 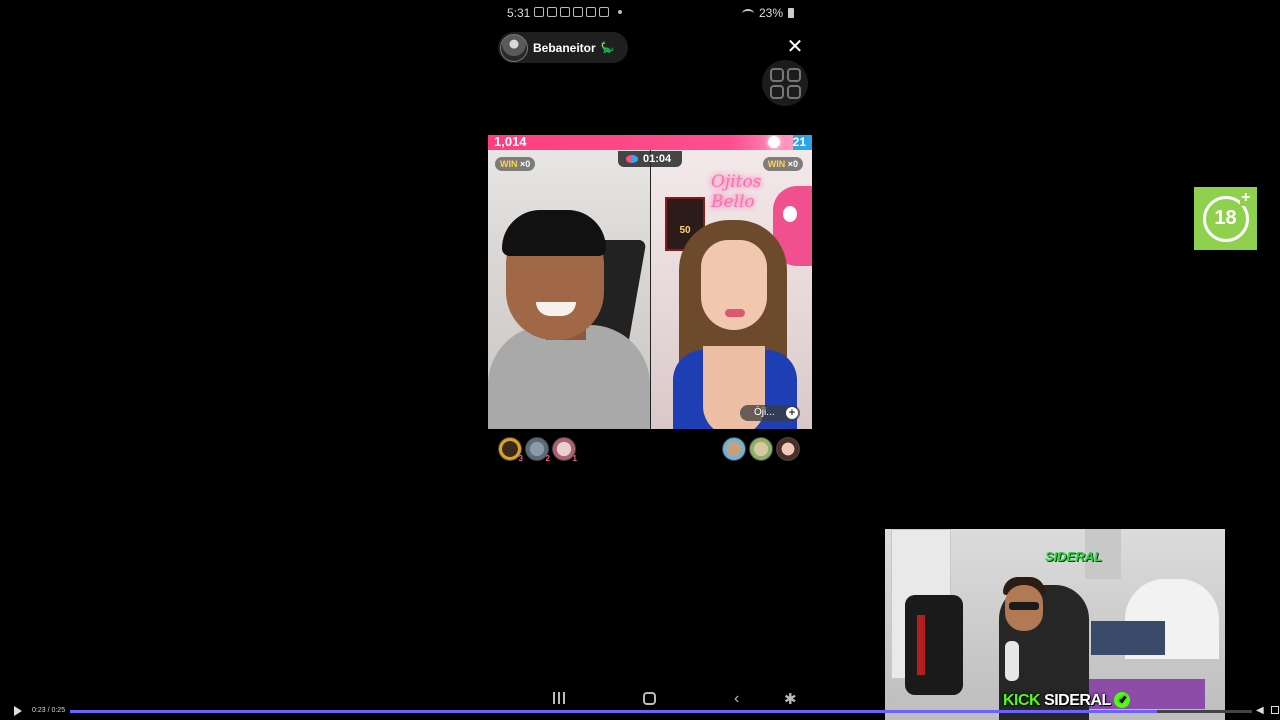 I want to click on host-avatar, so click(x=514, y=47).